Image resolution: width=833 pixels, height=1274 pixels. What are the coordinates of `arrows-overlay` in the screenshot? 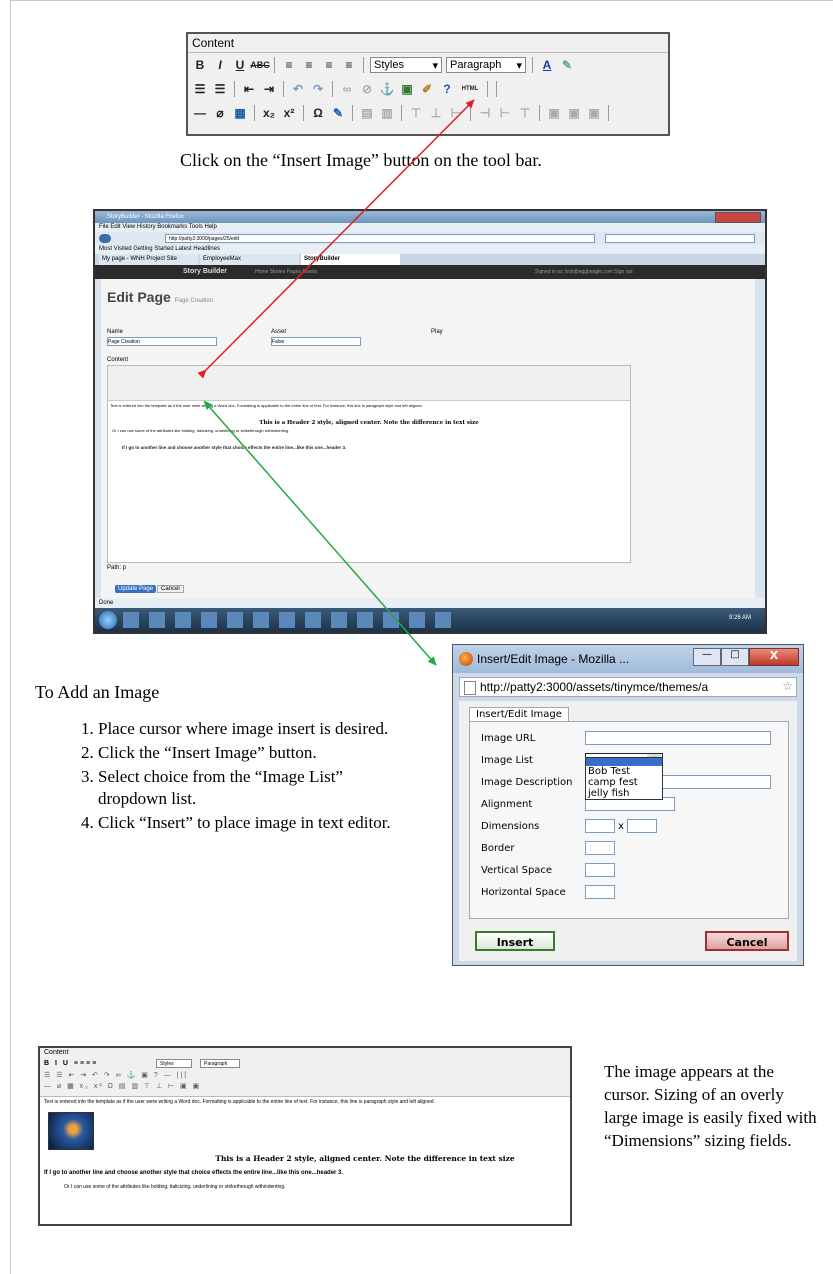 It's located at (336, 382).